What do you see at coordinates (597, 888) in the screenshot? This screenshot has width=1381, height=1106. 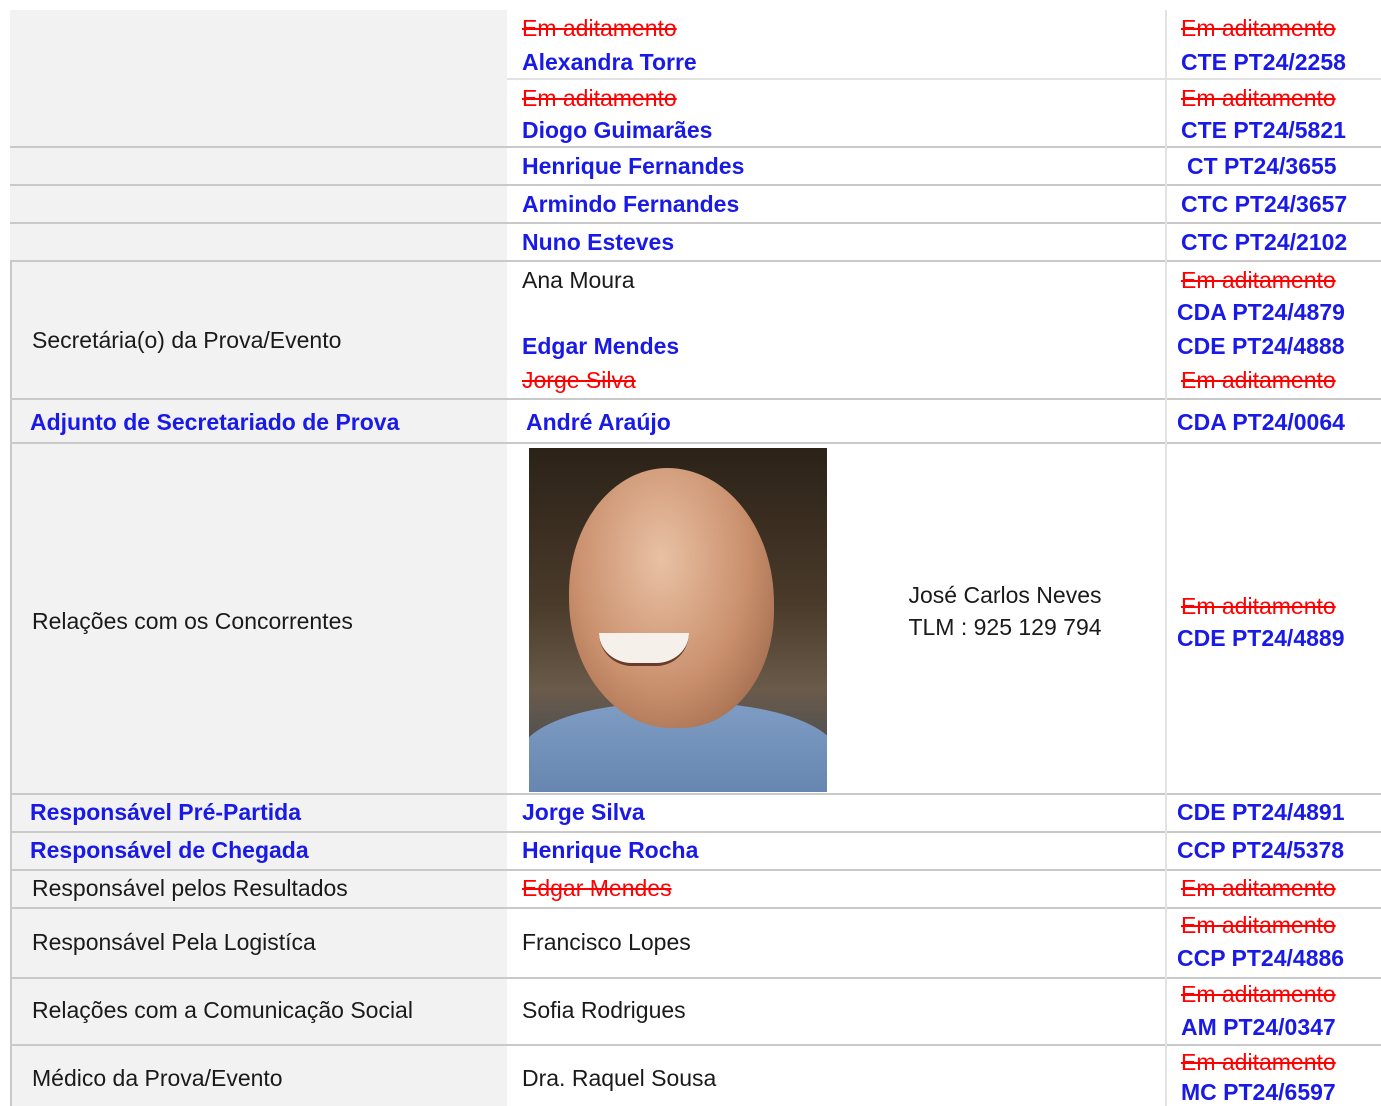 I see `struck-status: Edgar Mendes` at bounding box center [597, 888].